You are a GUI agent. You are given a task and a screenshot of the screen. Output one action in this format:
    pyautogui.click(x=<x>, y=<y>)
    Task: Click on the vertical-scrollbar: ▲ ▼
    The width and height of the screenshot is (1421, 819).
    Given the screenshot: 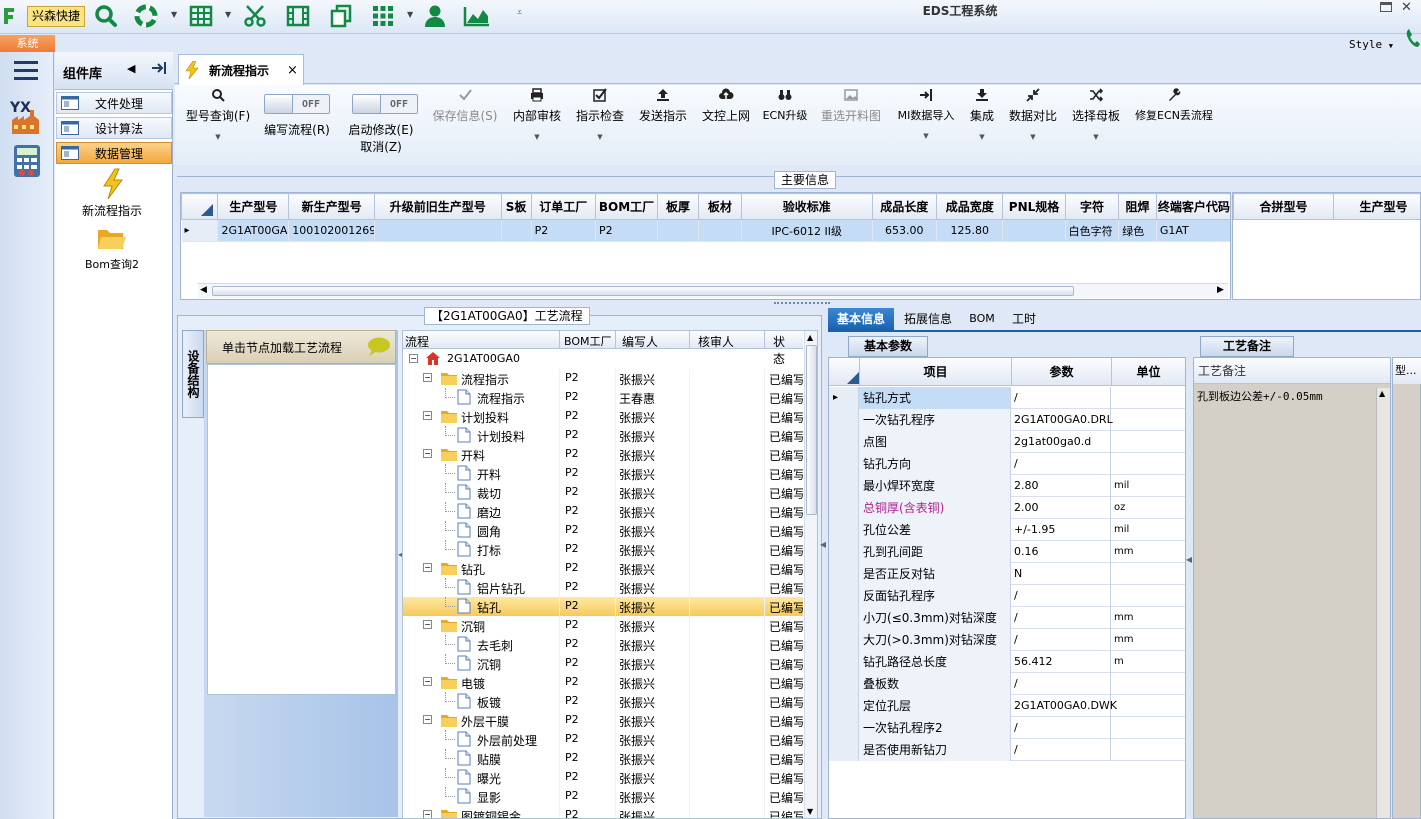 What is the action you would take?
    pyautogui.click(x=810, y=574)
    